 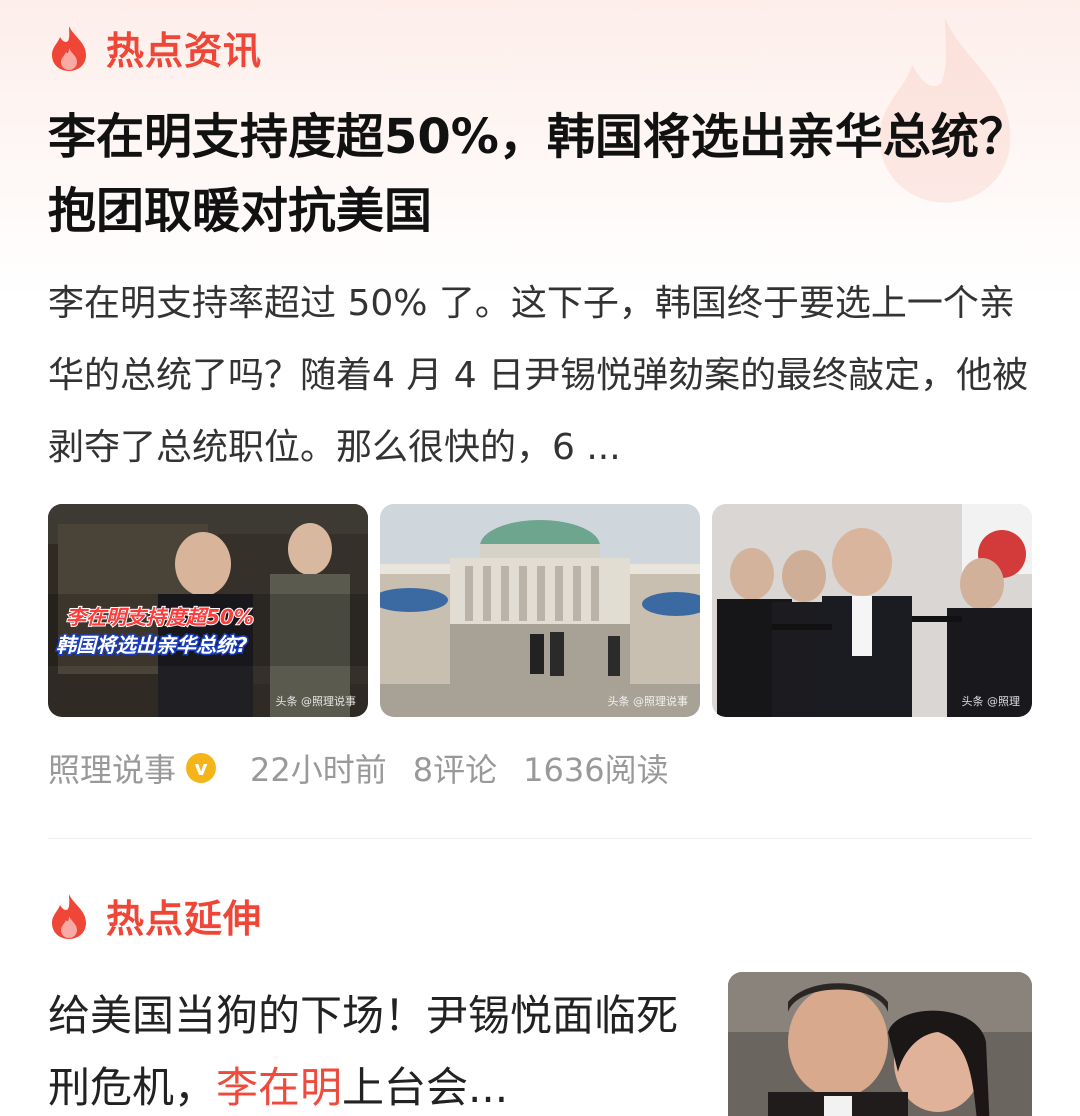 I want to click on thumbnail-2: 头条 @照理说事, so click(x=540, y=610).